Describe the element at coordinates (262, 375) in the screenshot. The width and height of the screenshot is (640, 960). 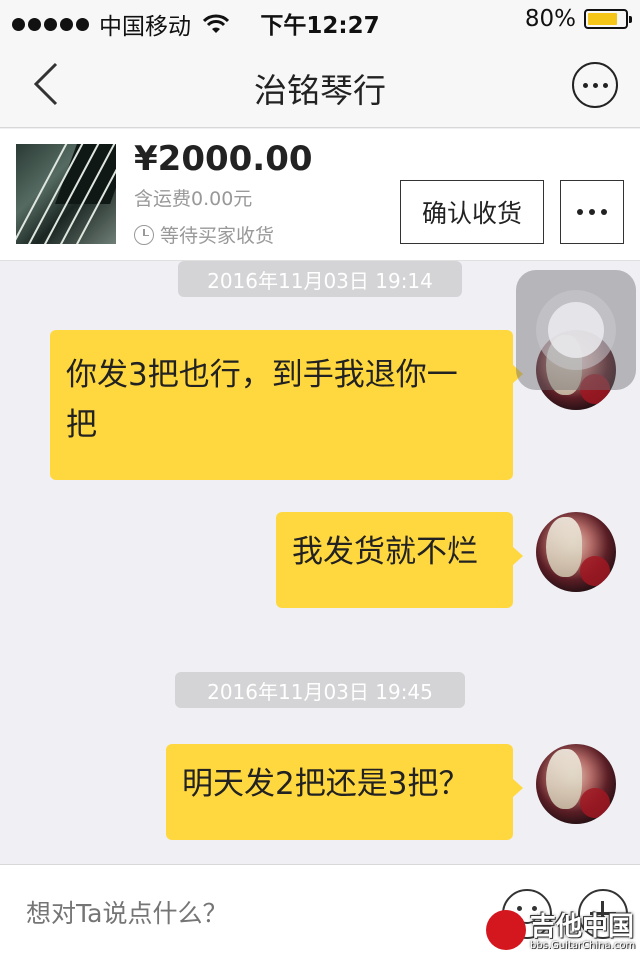
I see `message-text-line: 你发3把也行，到手我退你一` at that location.